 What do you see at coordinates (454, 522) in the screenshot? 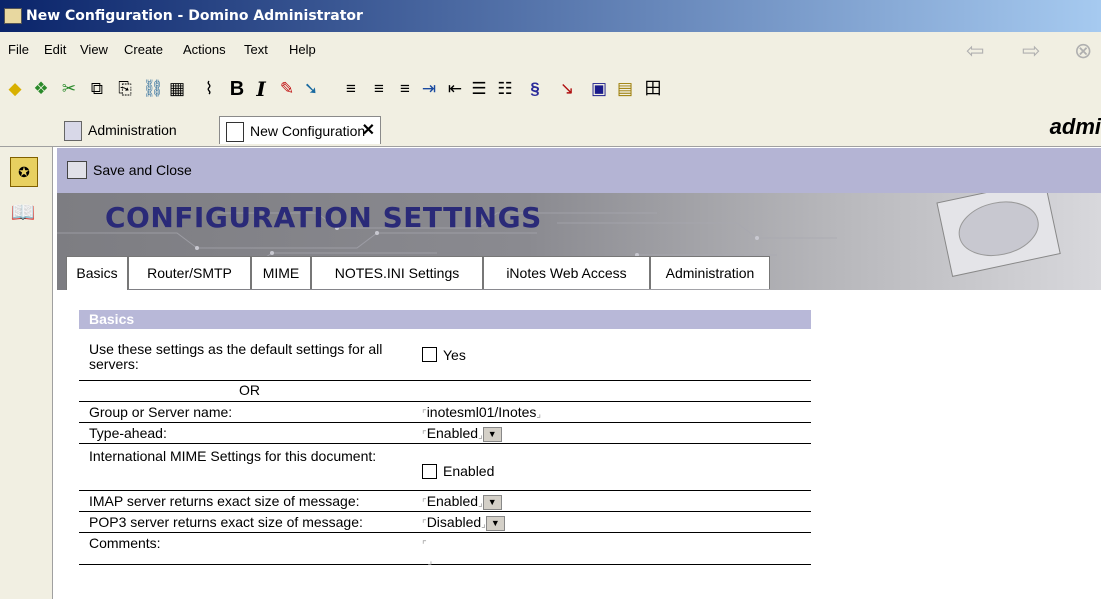
I see `pop3-value: Disabled` at bounding box center [454, 522].